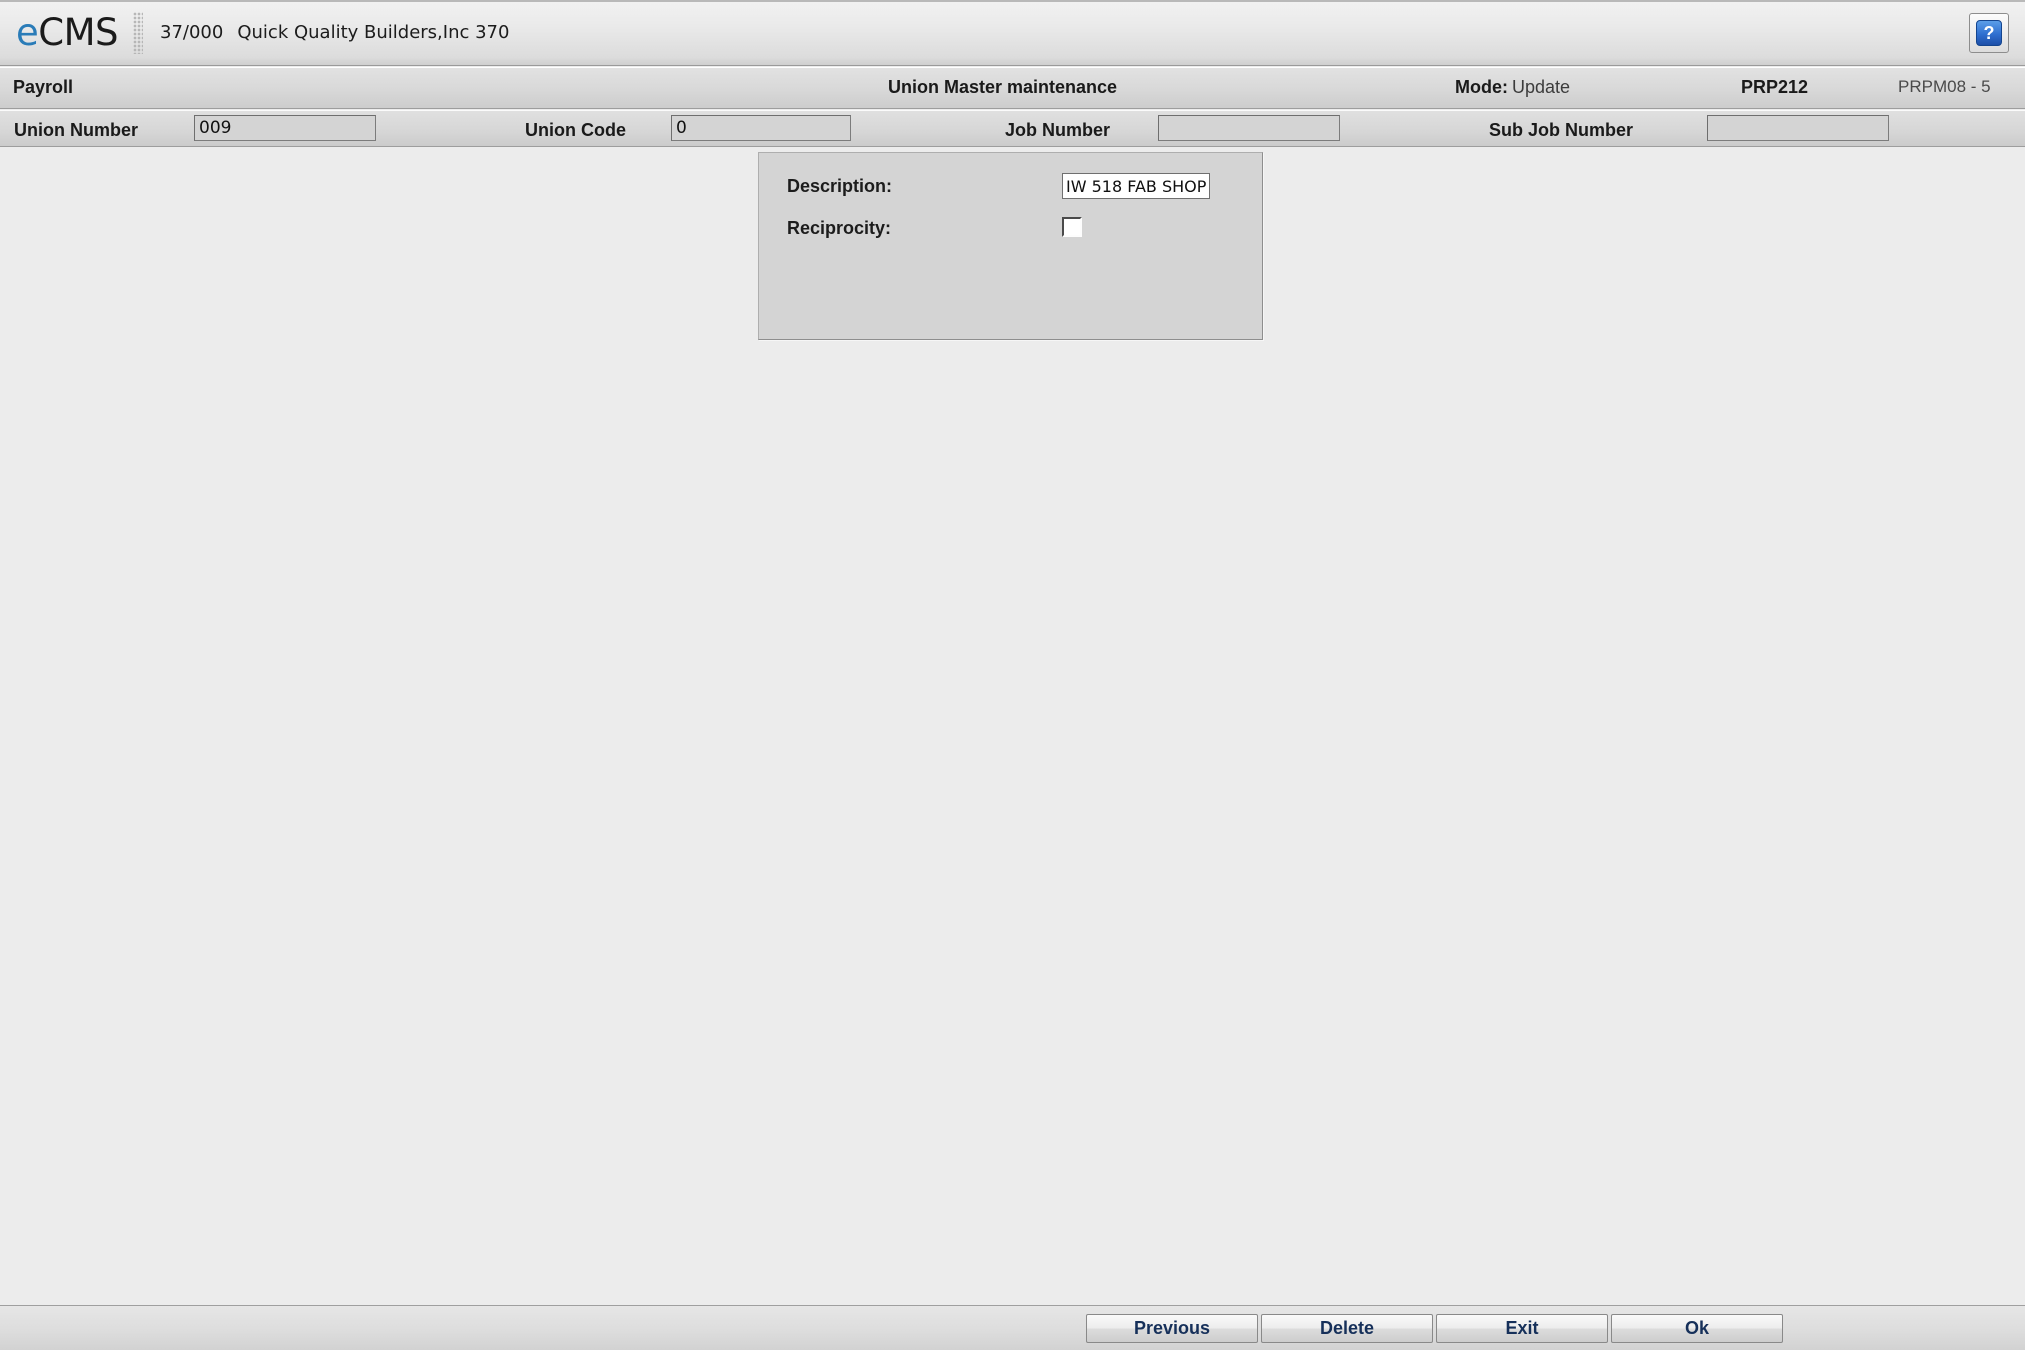  I want to click on description-input, so click(1136, 186).